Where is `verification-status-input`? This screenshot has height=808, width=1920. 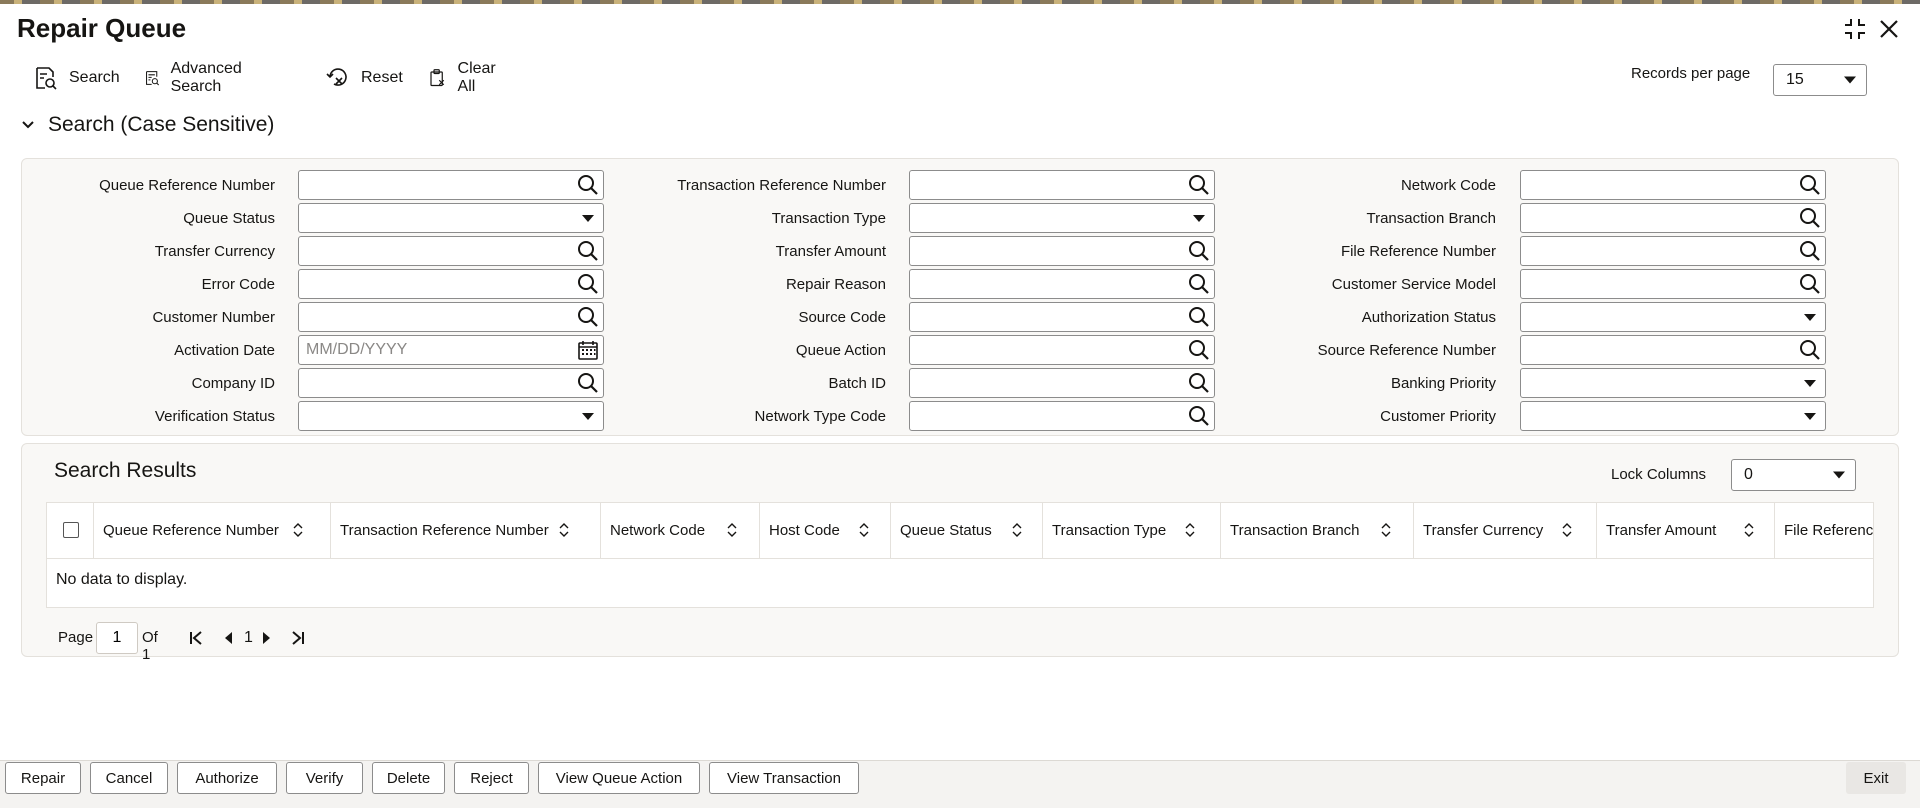 verification-status-input is located at coordinates (434, 416).